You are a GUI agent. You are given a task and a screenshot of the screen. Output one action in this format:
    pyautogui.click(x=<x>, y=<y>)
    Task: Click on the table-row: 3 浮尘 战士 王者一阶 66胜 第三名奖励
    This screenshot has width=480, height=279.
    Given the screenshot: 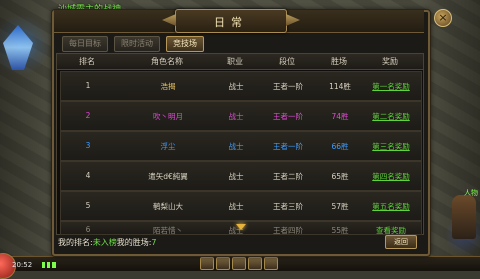 What is the action you would take?
    pyautogui.click(x=241, y=146)
    